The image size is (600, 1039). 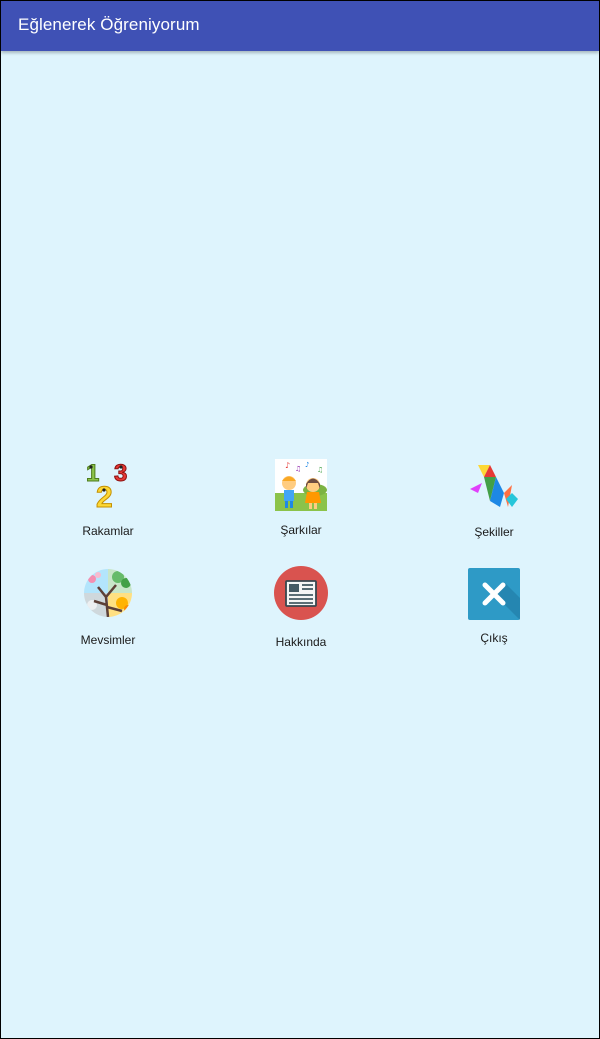 I want to click on tangram-shapes-icon, so click(x=494, y=487).